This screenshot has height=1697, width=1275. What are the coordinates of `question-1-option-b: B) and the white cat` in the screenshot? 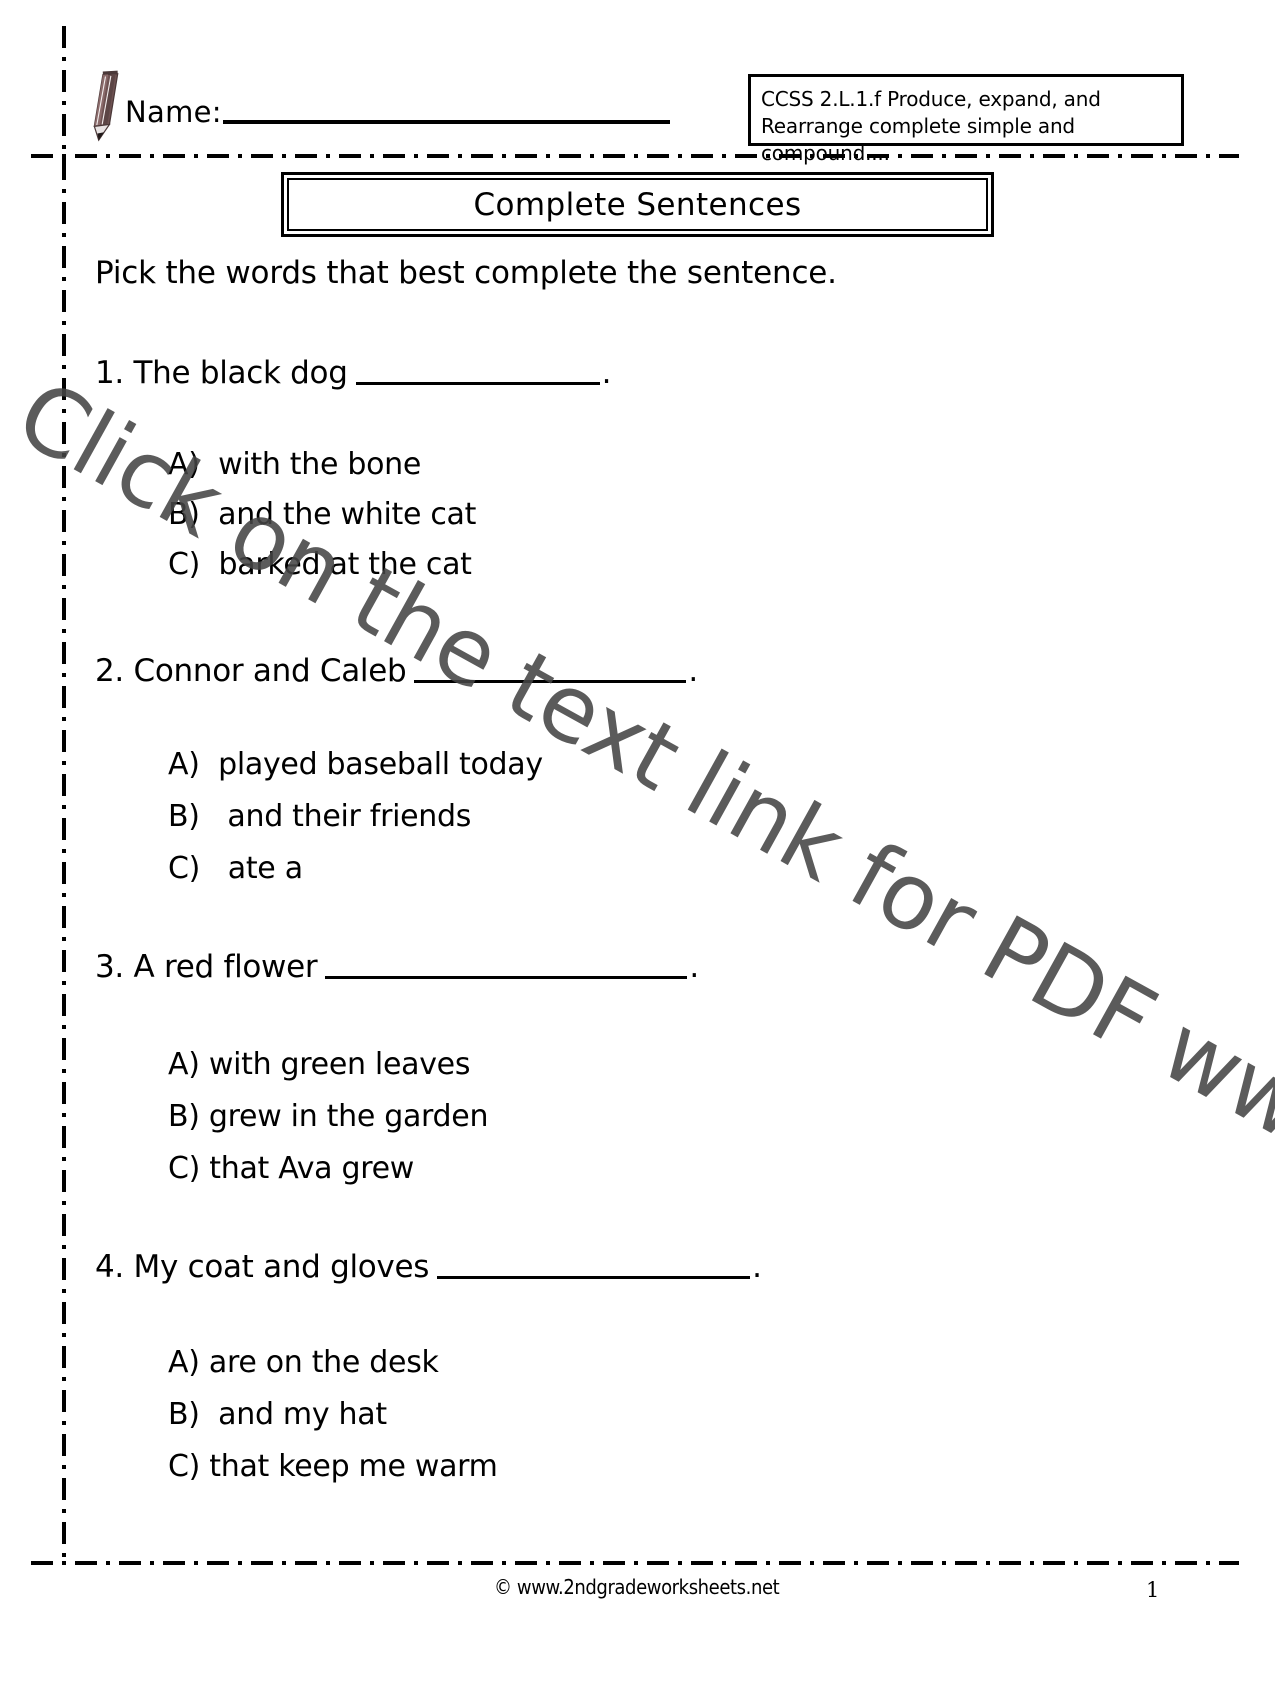 It's located at (322, 515).